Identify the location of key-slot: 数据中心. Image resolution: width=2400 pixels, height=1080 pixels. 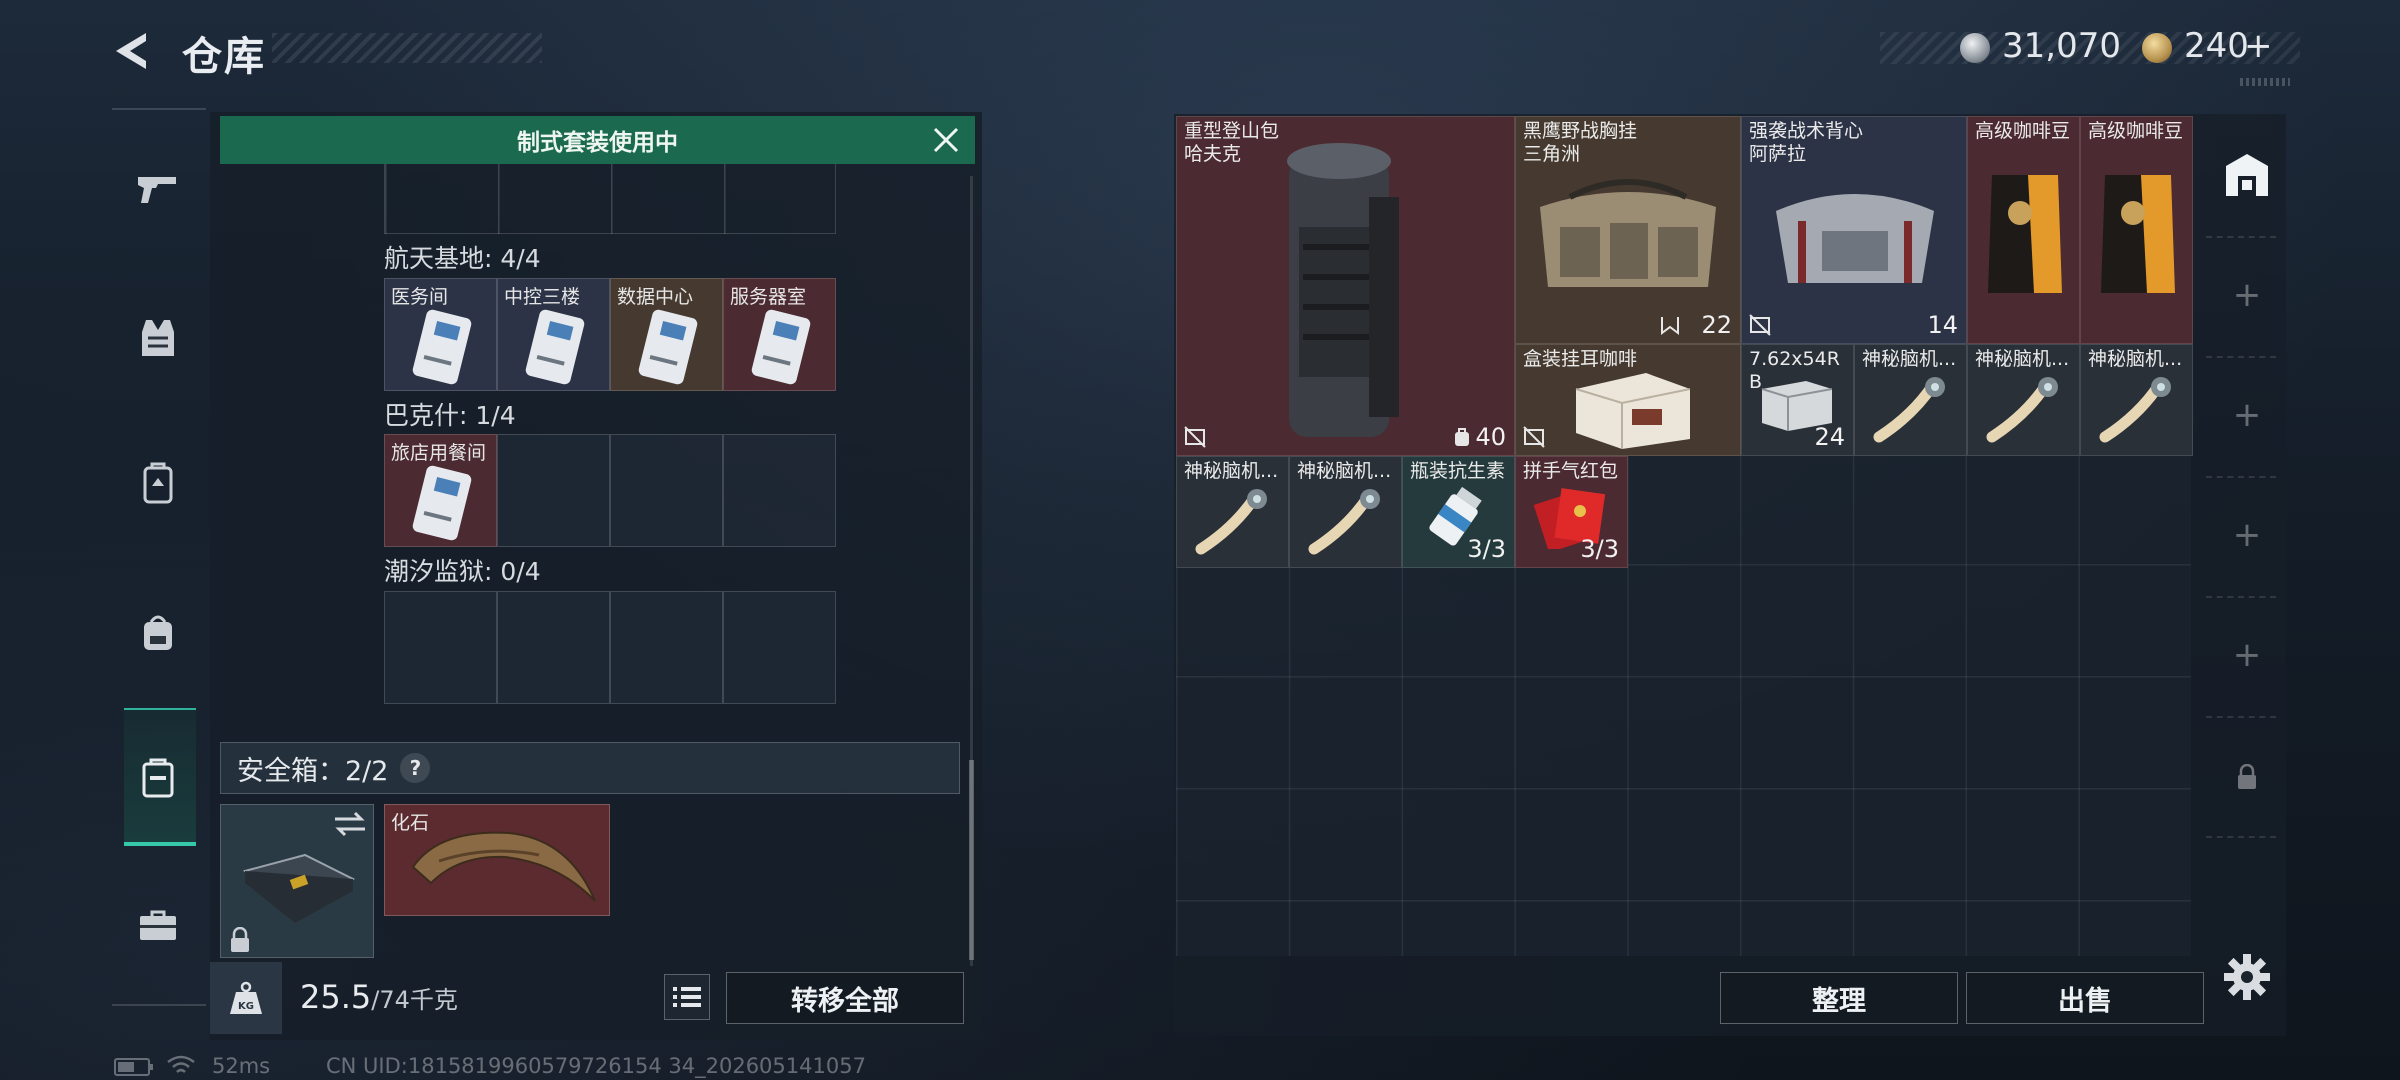
(666, 334).